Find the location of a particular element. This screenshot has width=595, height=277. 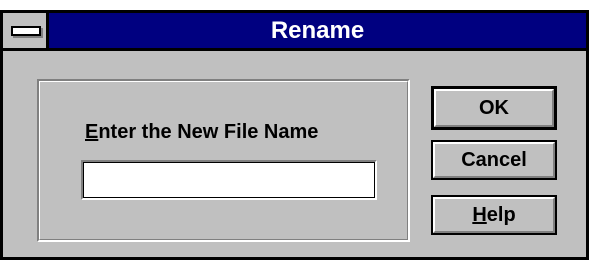

ok-button: OK is located at coordinates (494, 108).